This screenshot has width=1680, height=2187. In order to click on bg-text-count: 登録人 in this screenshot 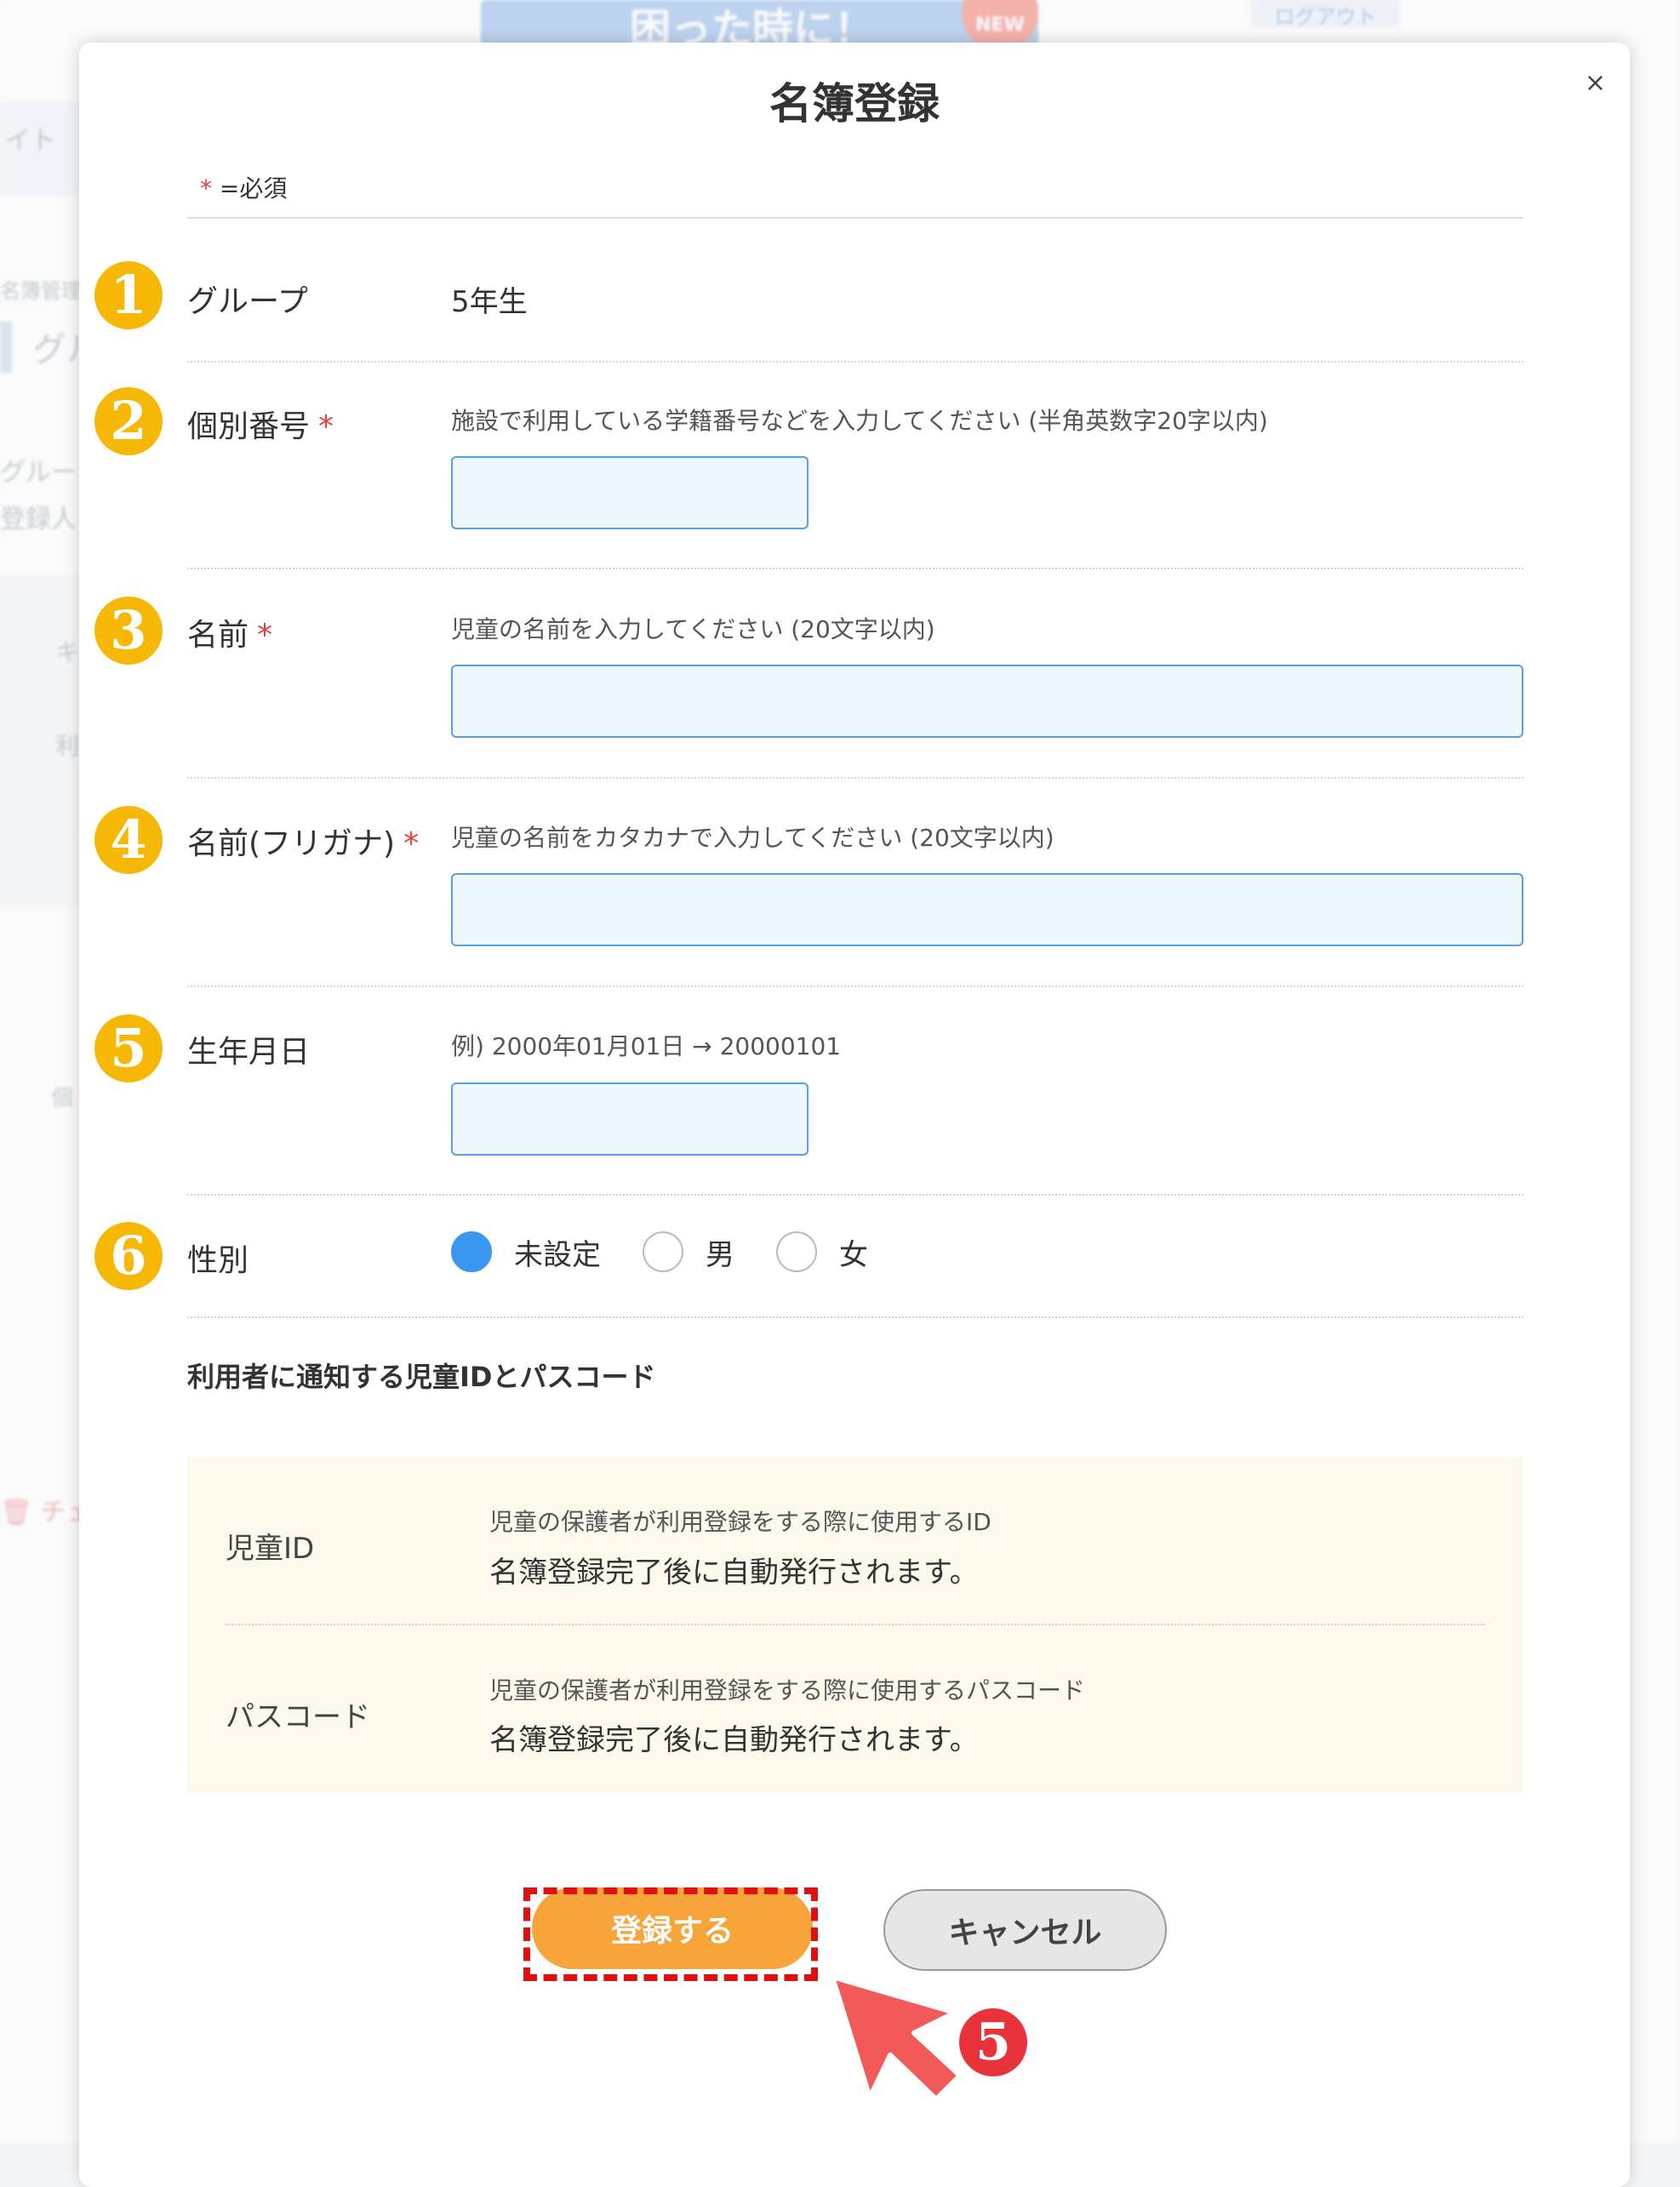, I will do `click(39, 519)`.